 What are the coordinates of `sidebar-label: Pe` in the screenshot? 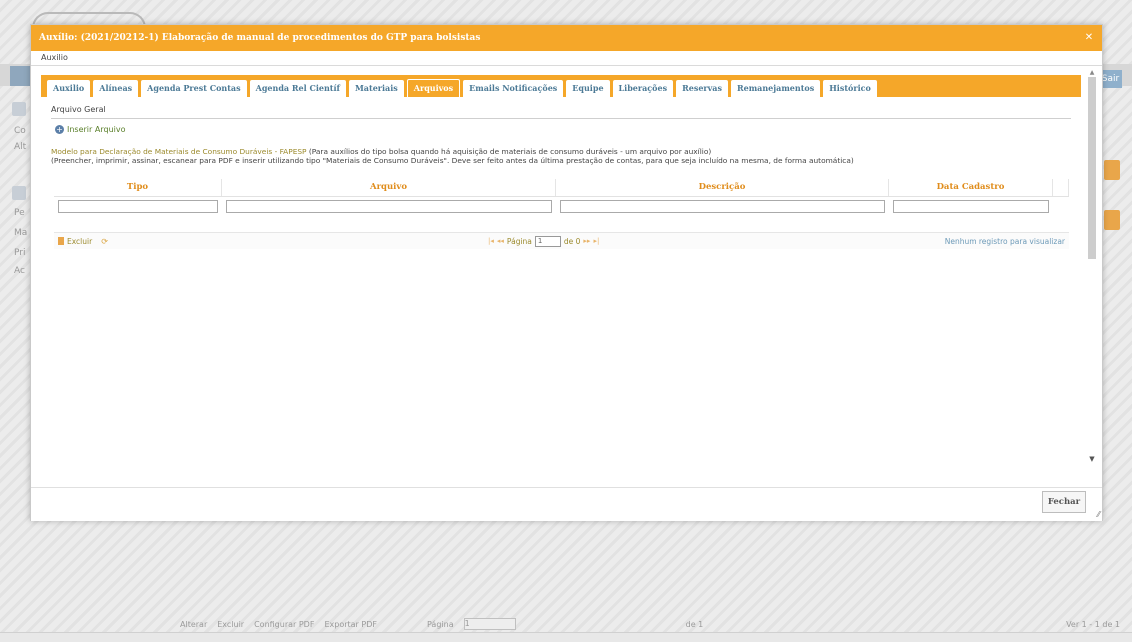 It's located at (19, 213).